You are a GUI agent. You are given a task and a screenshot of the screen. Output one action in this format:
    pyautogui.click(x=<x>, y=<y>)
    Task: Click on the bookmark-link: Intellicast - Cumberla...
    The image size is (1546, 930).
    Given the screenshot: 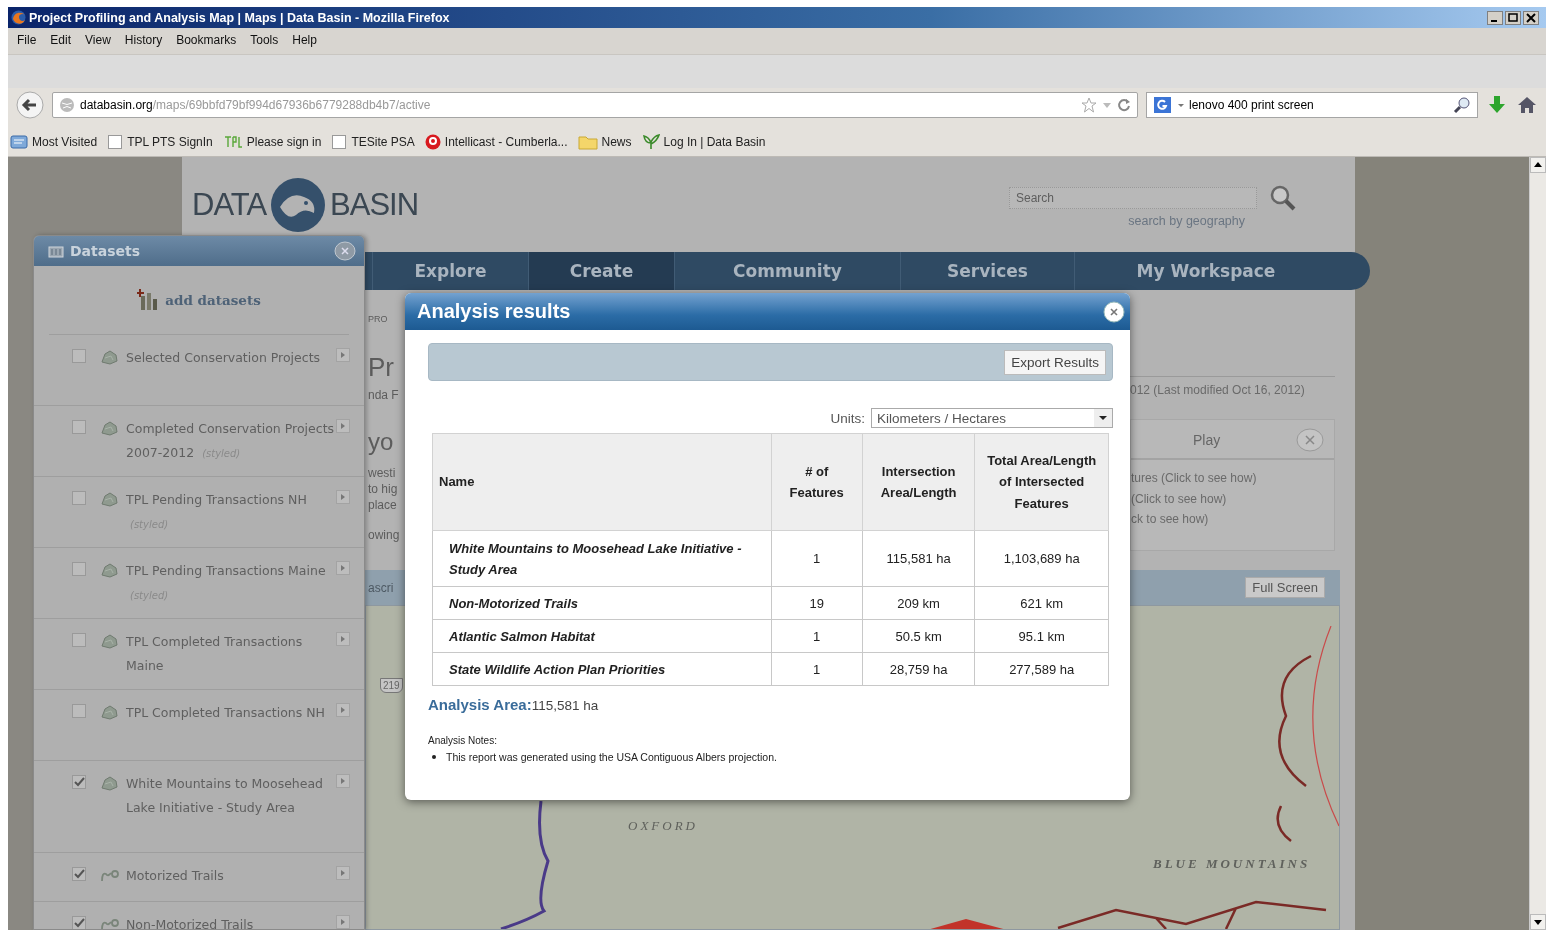 What is the action you would take?
    pyautogui.click(x=506, y=141)
    